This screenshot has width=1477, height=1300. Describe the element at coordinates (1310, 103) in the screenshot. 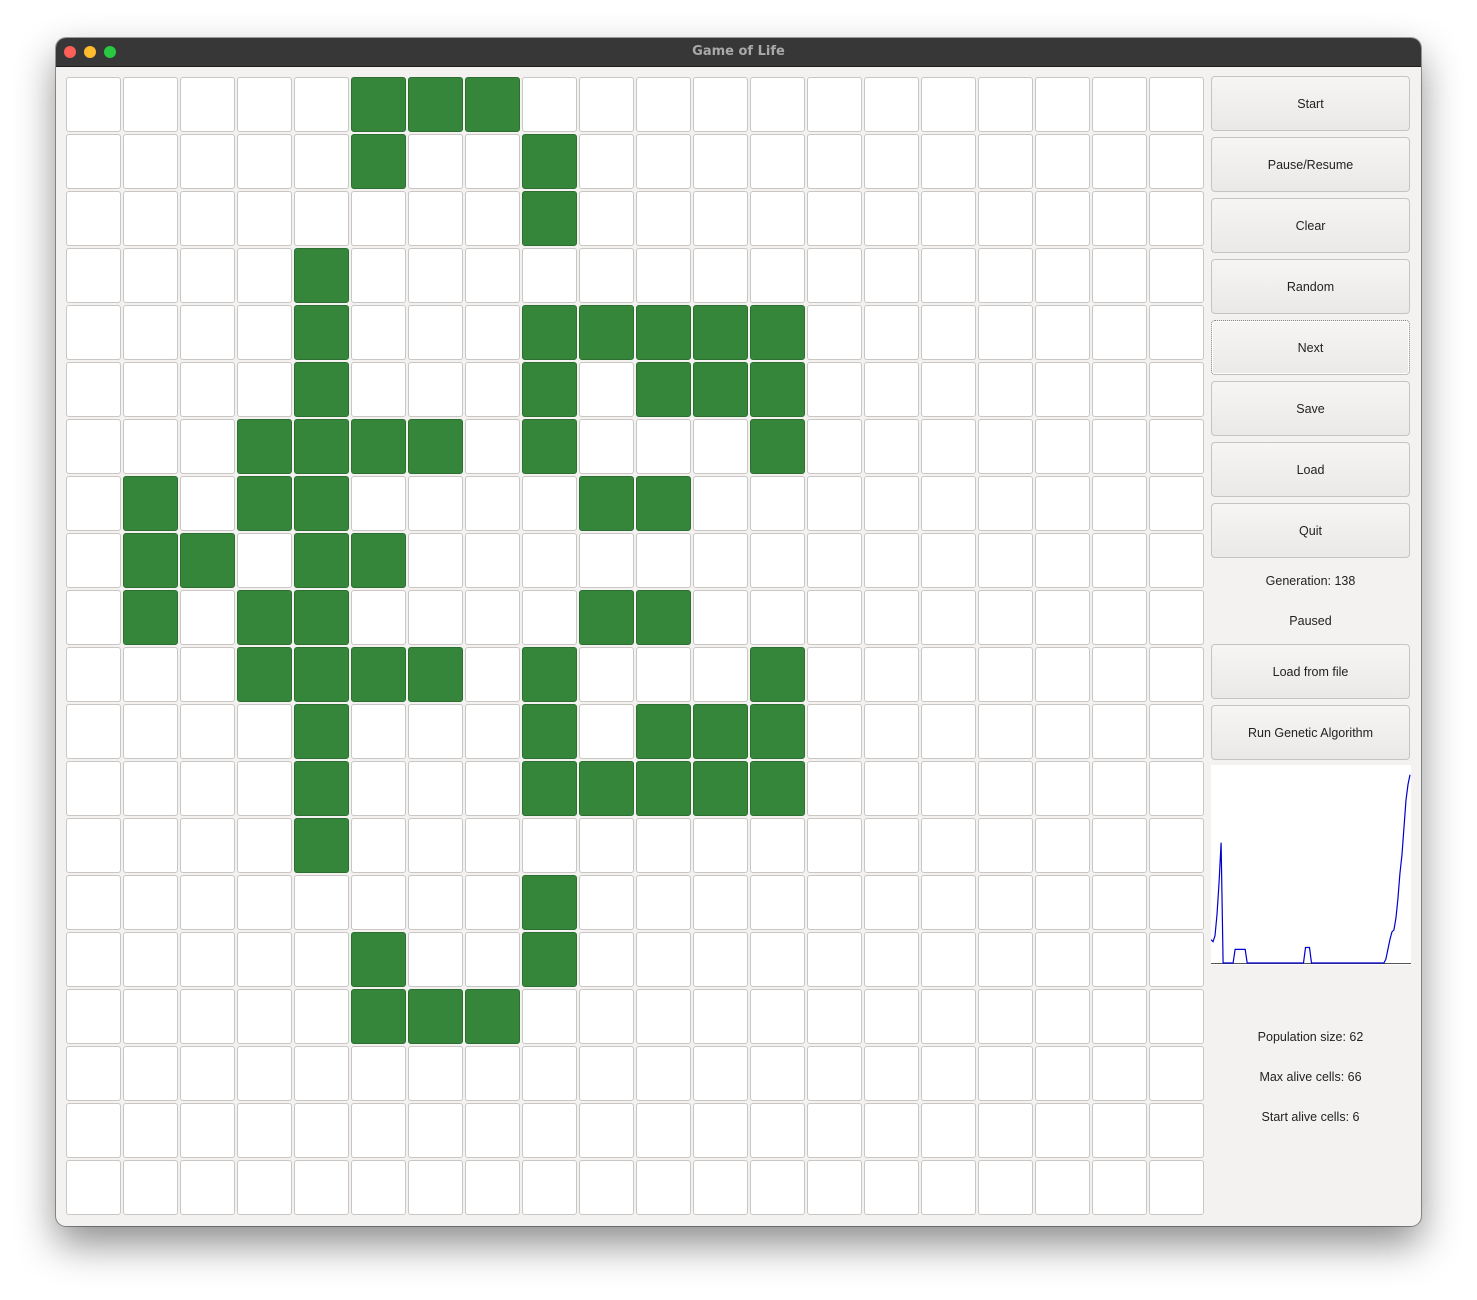

I see `start-button: Start` at that location.